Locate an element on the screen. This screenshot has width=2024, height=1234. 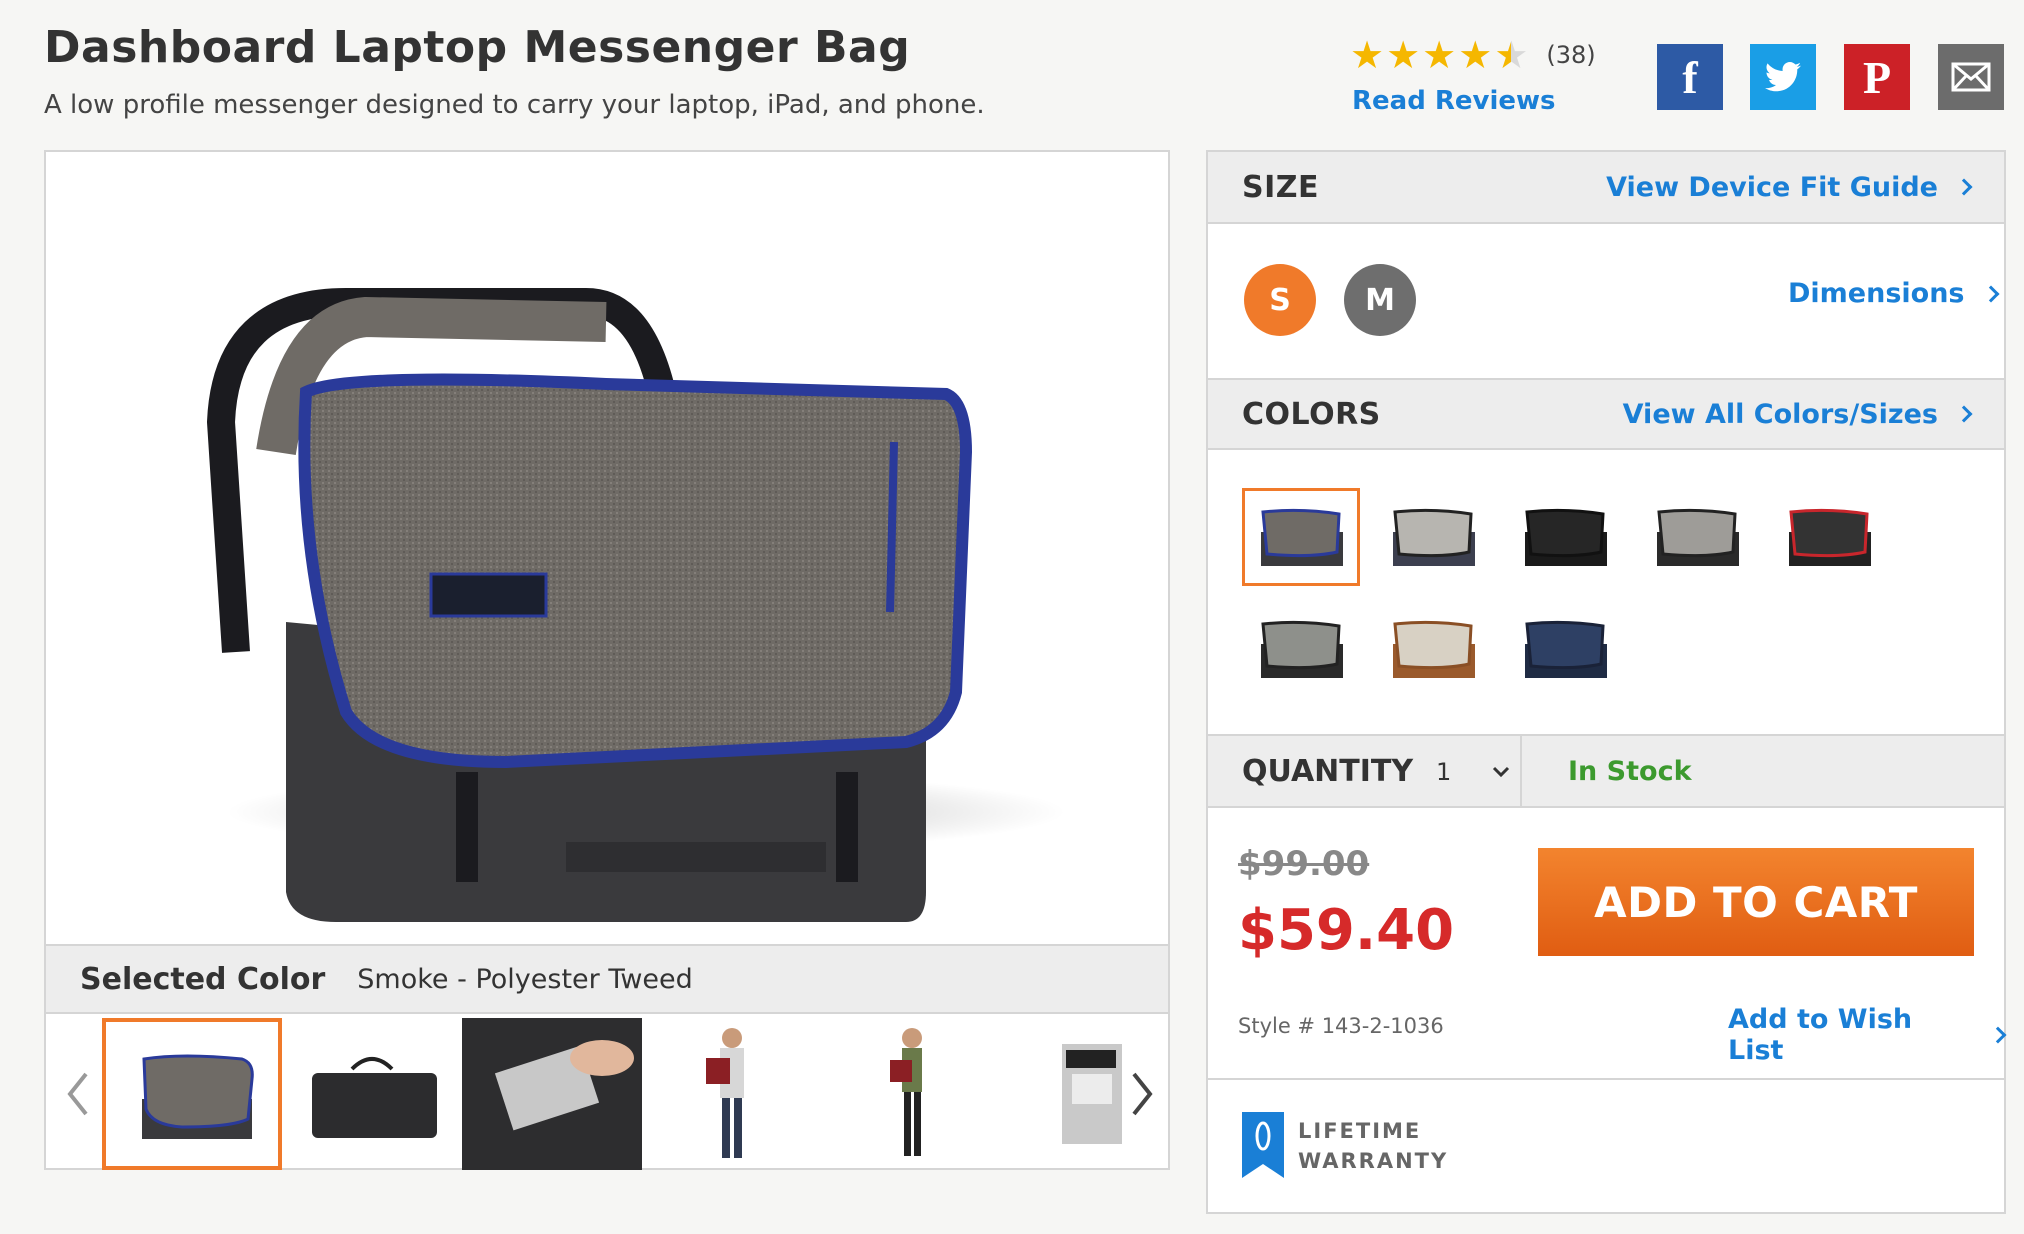
device-fit-guide-link: View Device Fit Guide is located at coordinates (1789, 187).